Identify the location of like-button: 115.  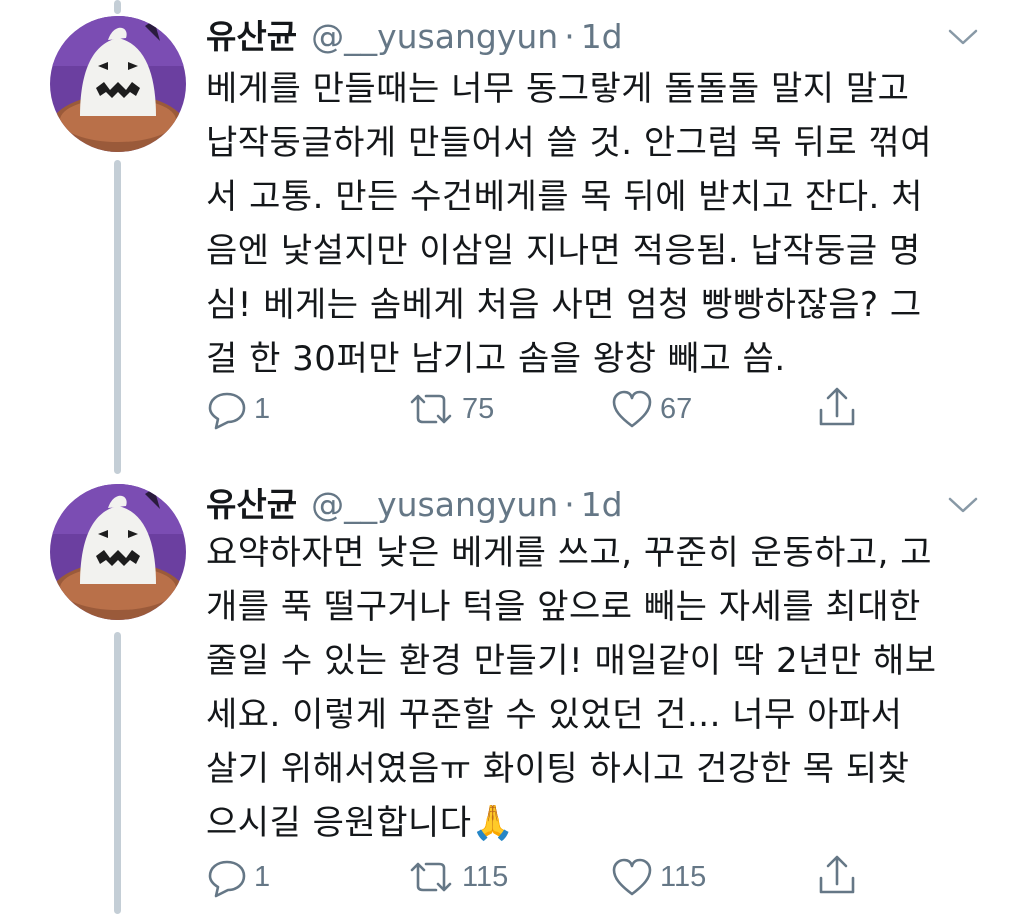
(658, 877).